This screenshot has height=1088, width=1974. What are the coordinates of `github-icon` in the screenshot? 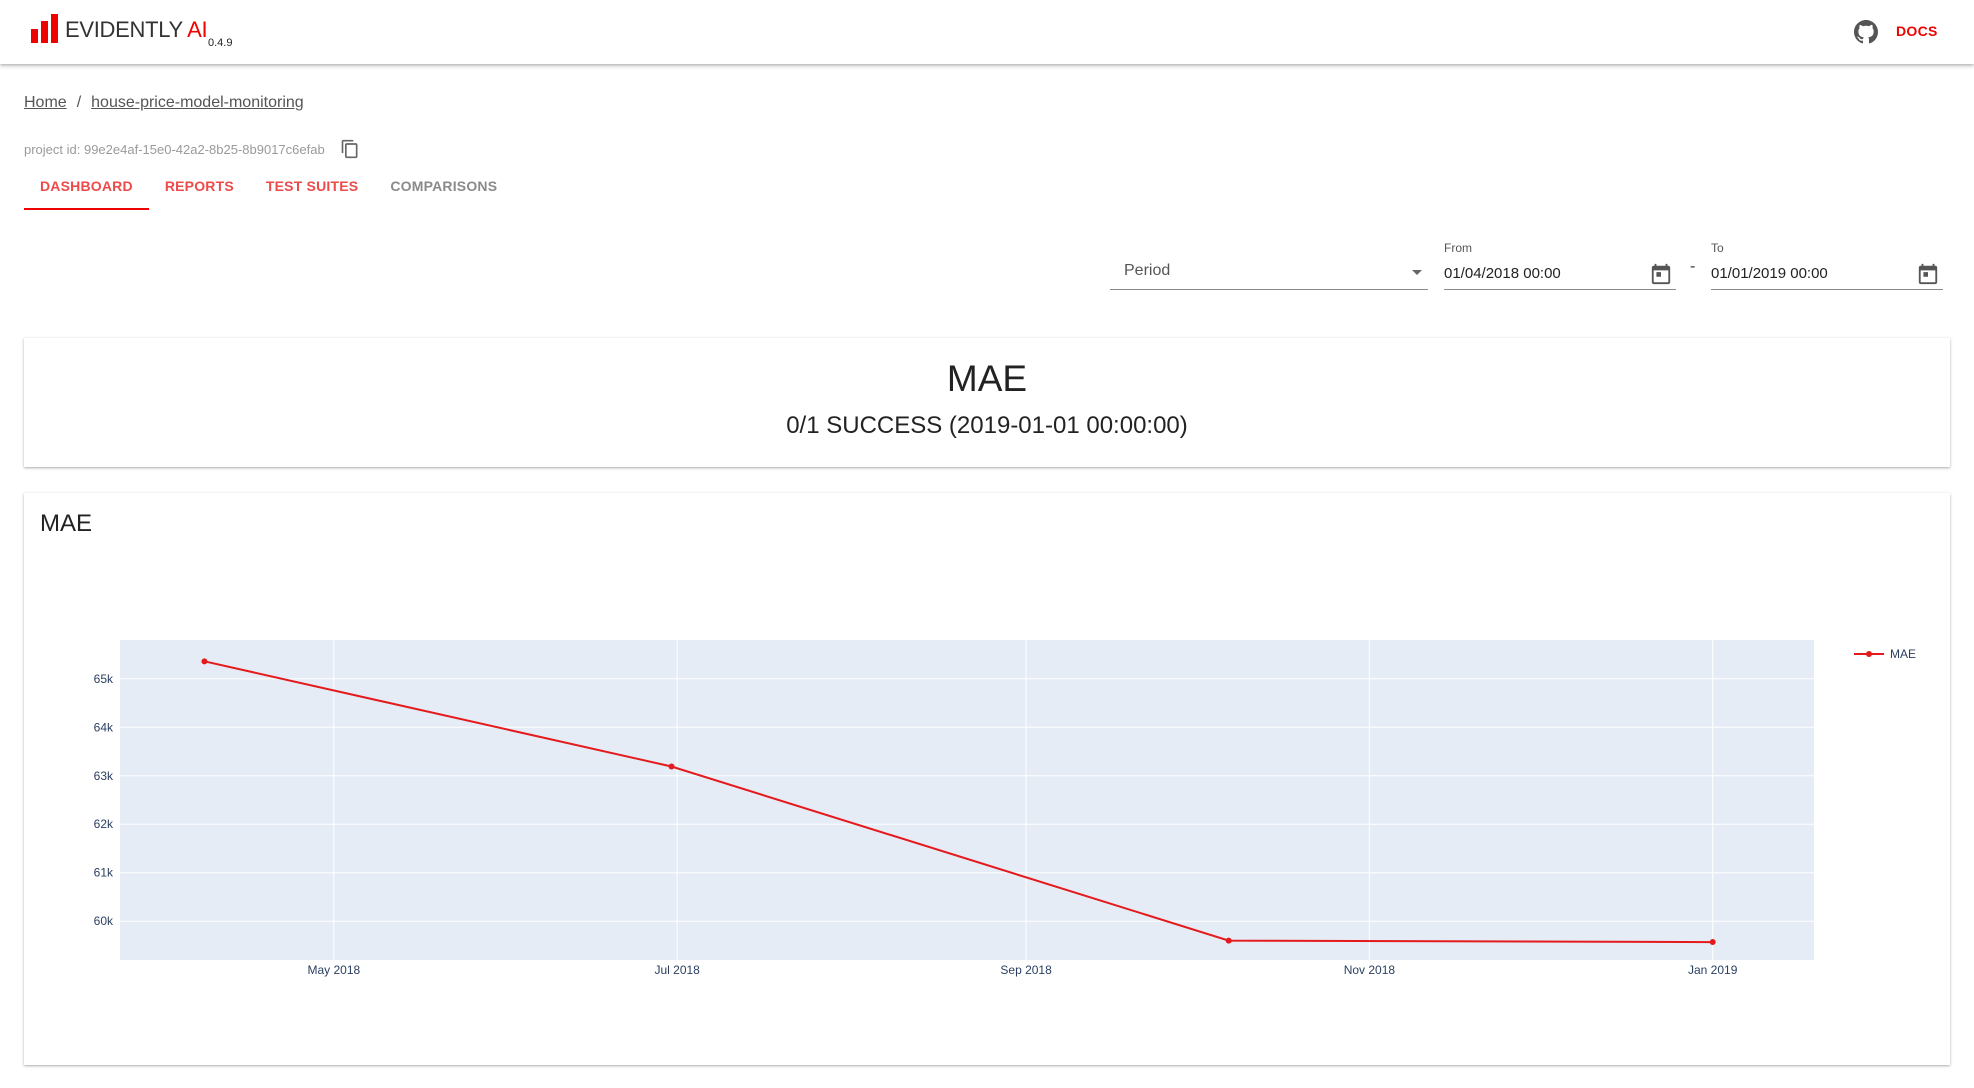 It's located at (1866, 32).